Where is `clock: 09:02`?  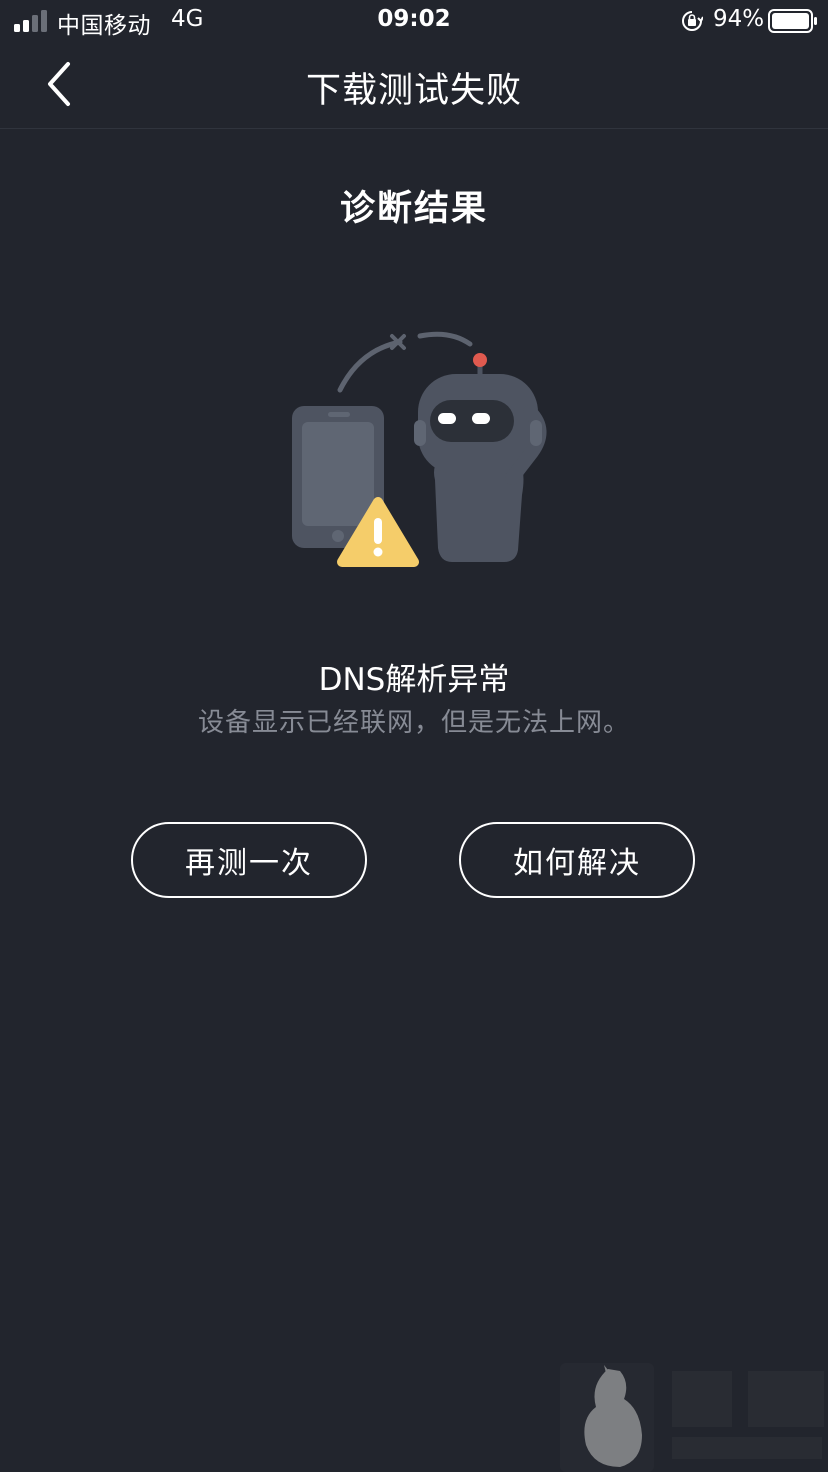 clock: 09:02 is located at coordinates (414, 19).